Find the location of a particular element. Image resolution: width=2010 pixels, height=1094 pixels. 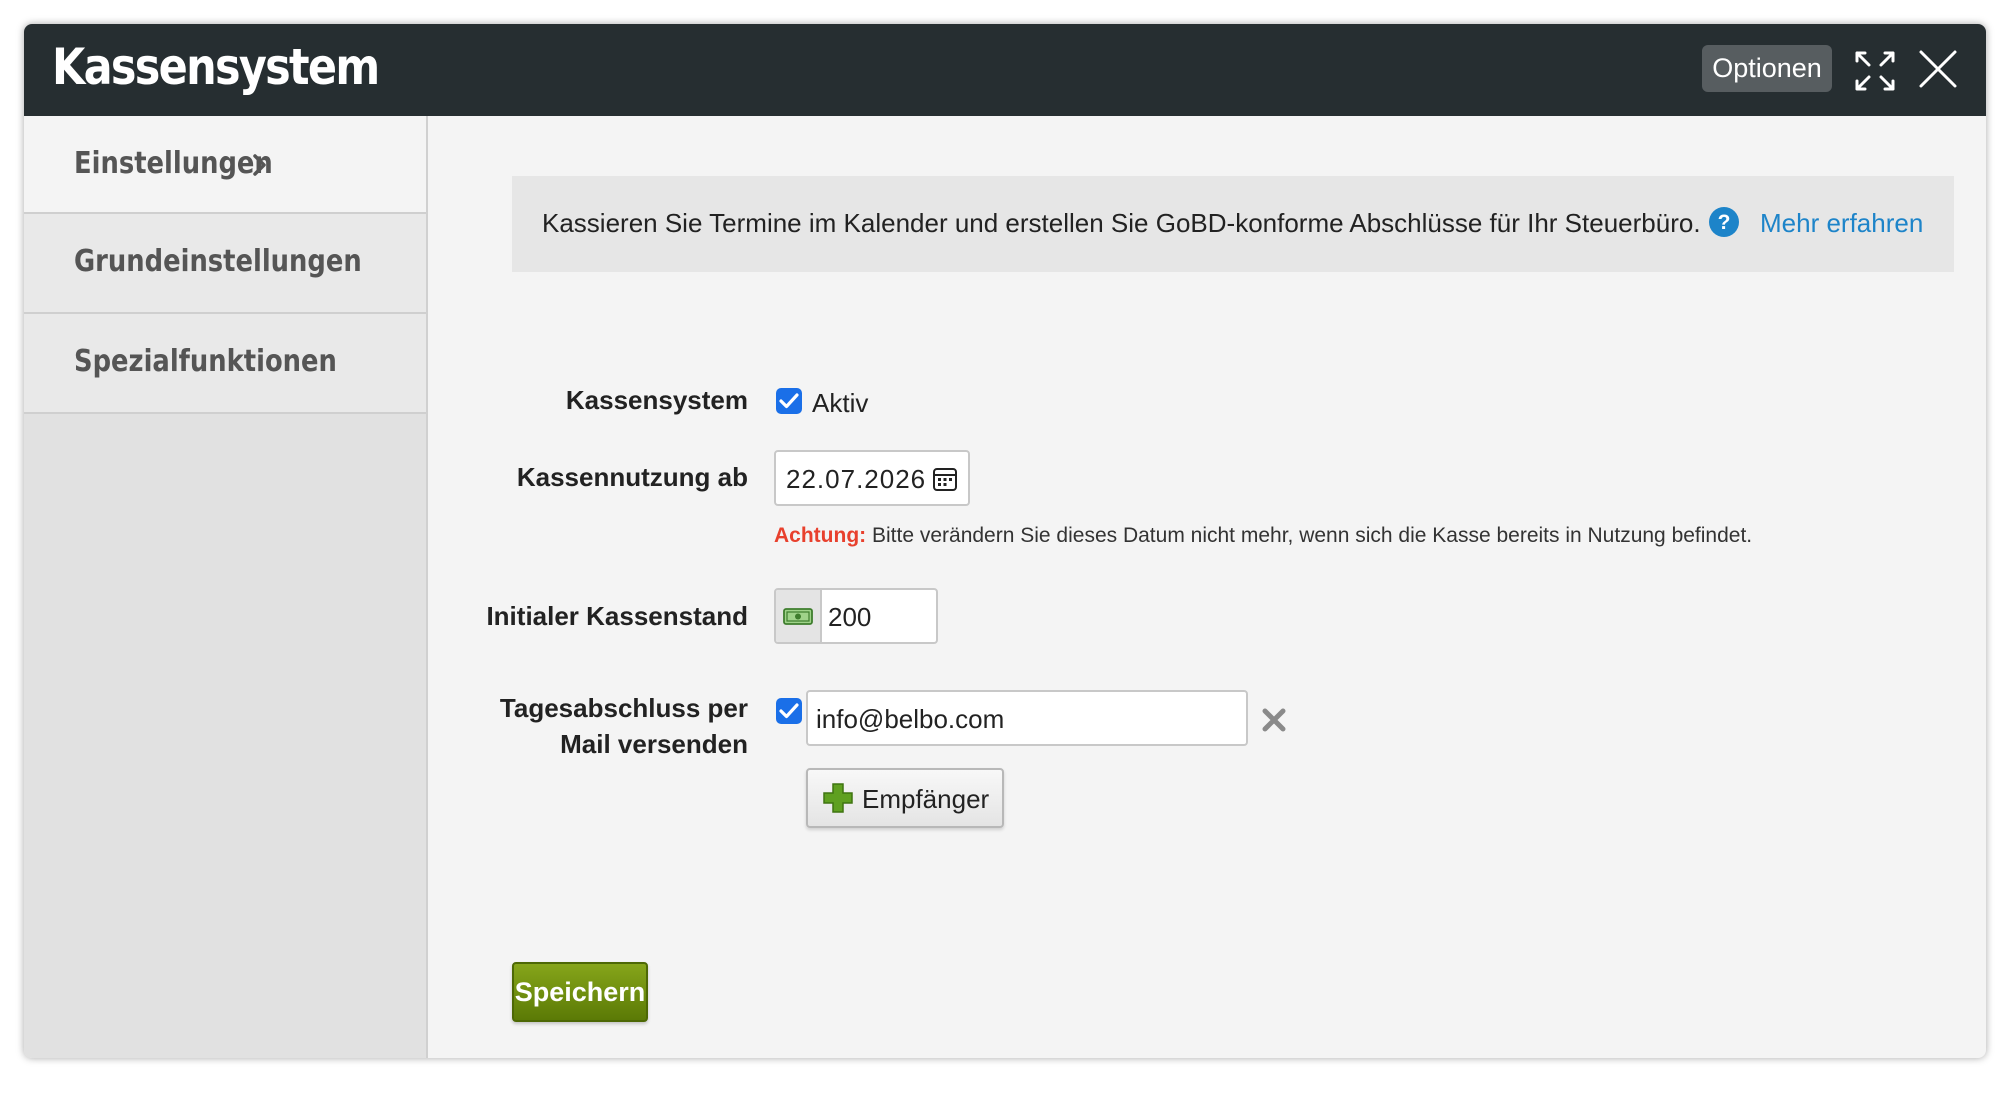

kassensystem-label: Kassensystem is located at coordinates (656, 400).